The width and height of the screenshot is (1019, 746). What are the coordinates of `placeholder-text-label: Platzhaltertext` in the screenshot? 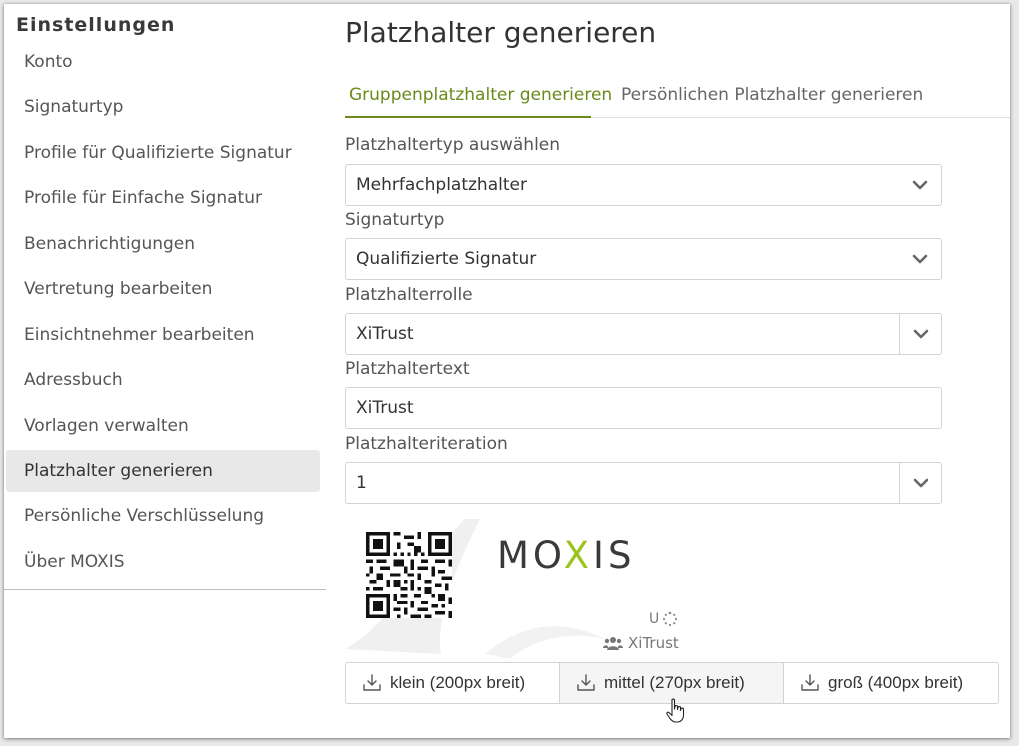 It's located at (407, 369).